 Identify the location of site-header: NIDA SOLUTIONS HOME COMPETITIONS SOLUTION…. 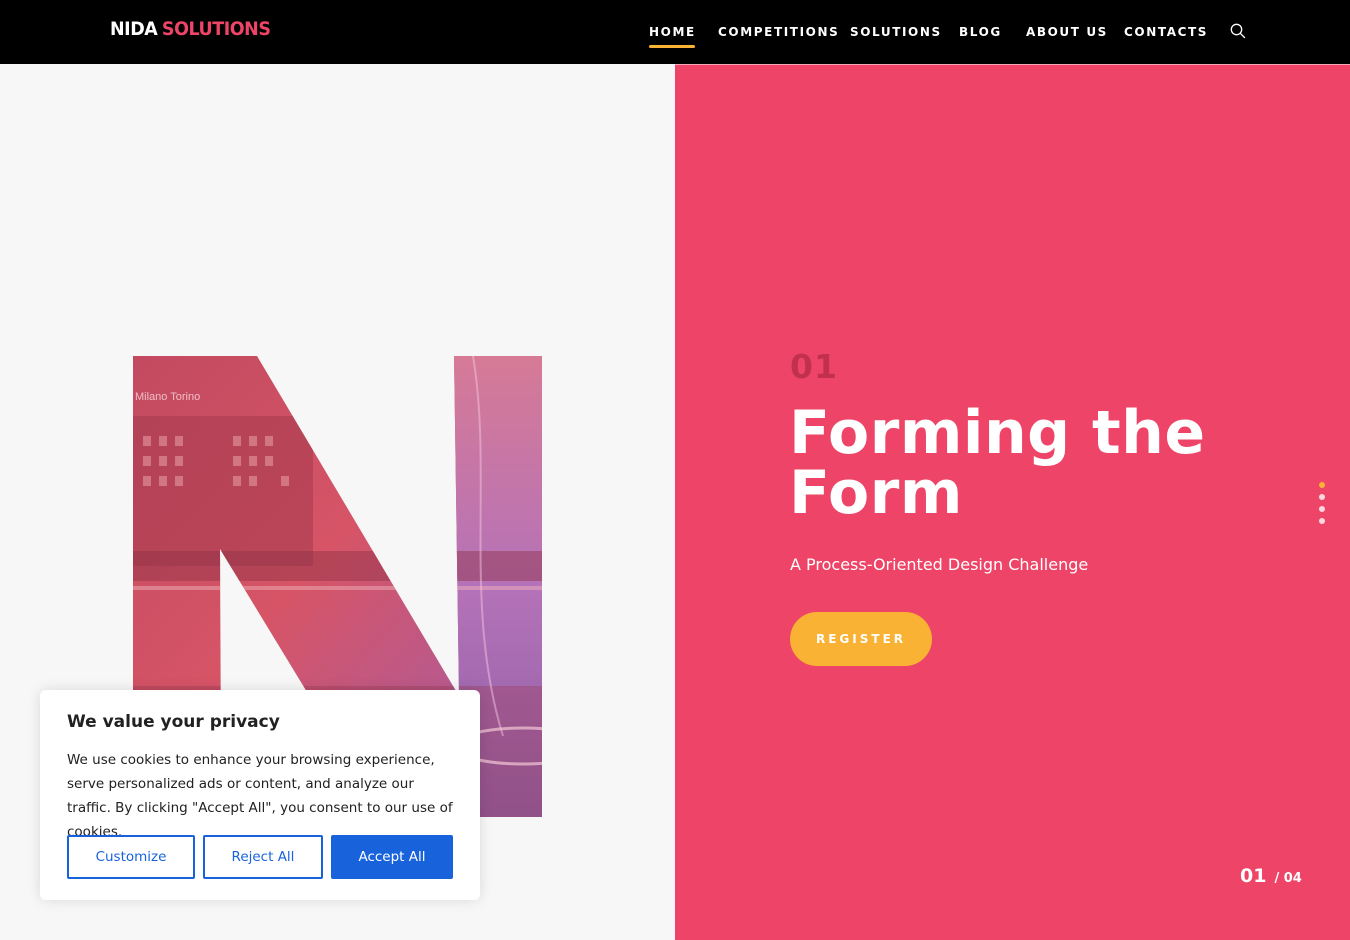
(675, 32).